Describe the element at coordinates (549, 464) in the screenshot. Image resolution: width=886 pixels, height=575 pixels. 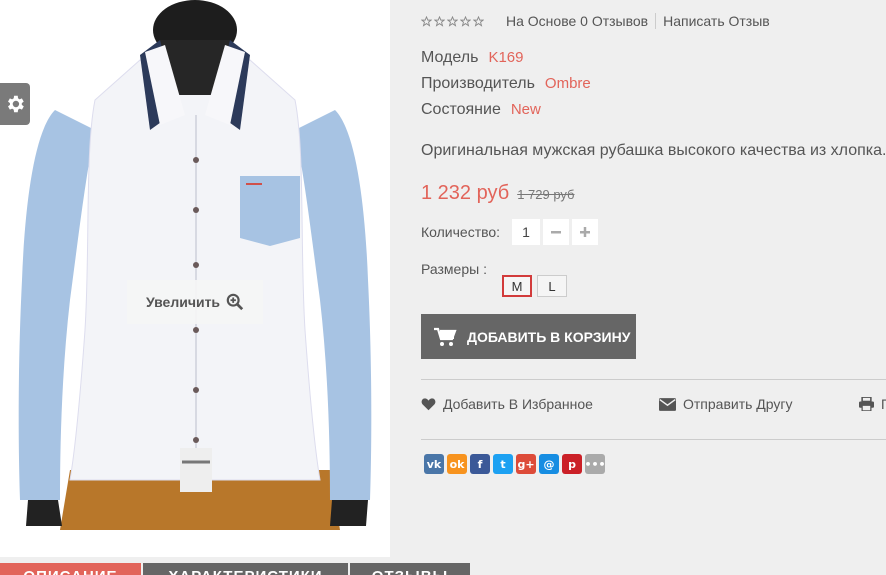
I see `mailru-icon: @` at that location.